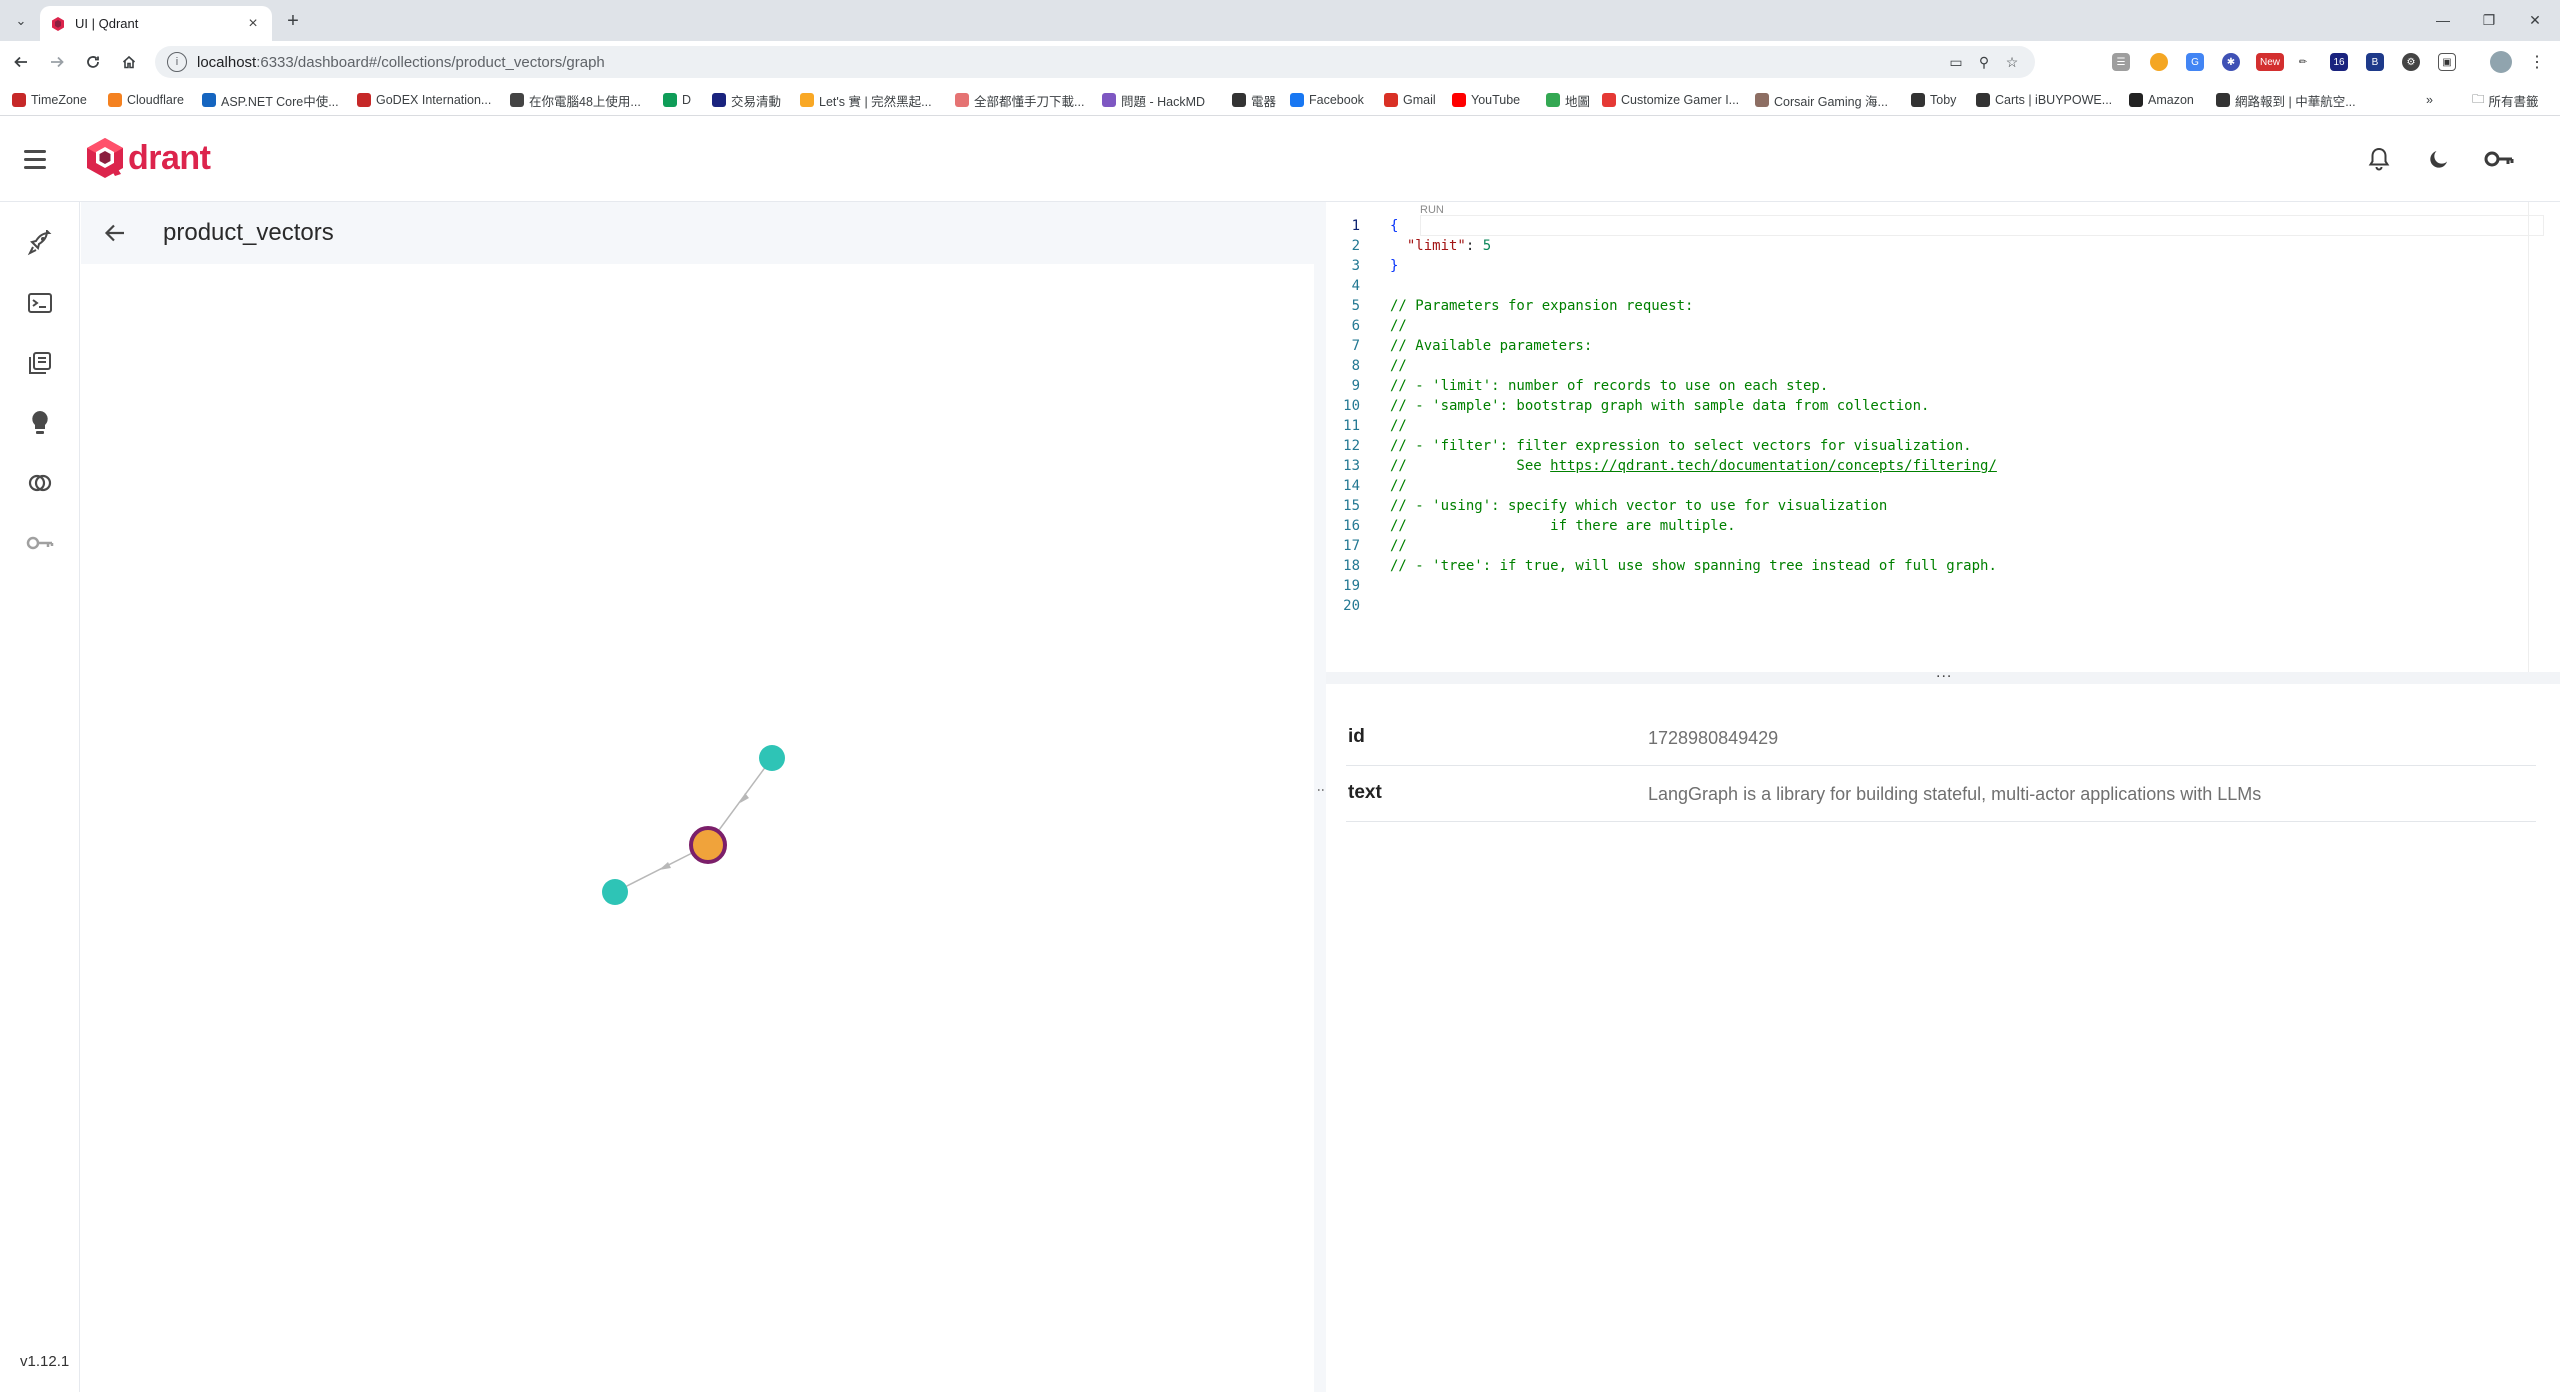 This screenshot has width=2560, height=1397. Describe the element at coordinates (2171, 100) in the screenshot. I see `bookmark-label: Amazon` at that location.